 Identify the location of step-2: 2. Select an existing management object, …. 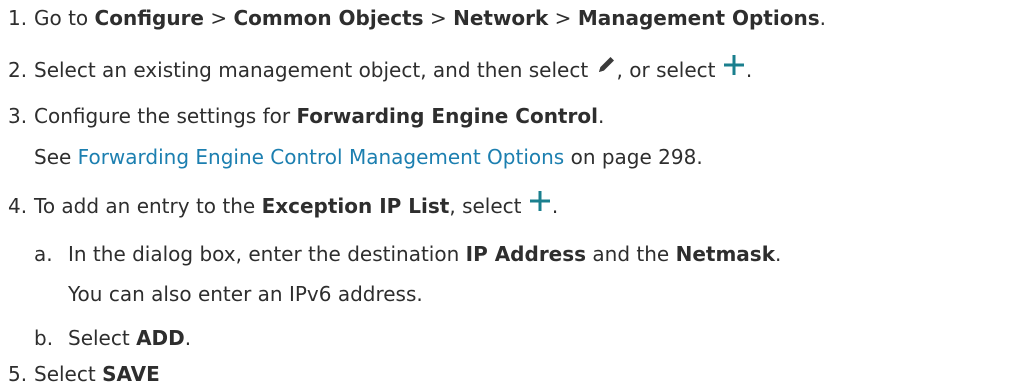
(376, 68).